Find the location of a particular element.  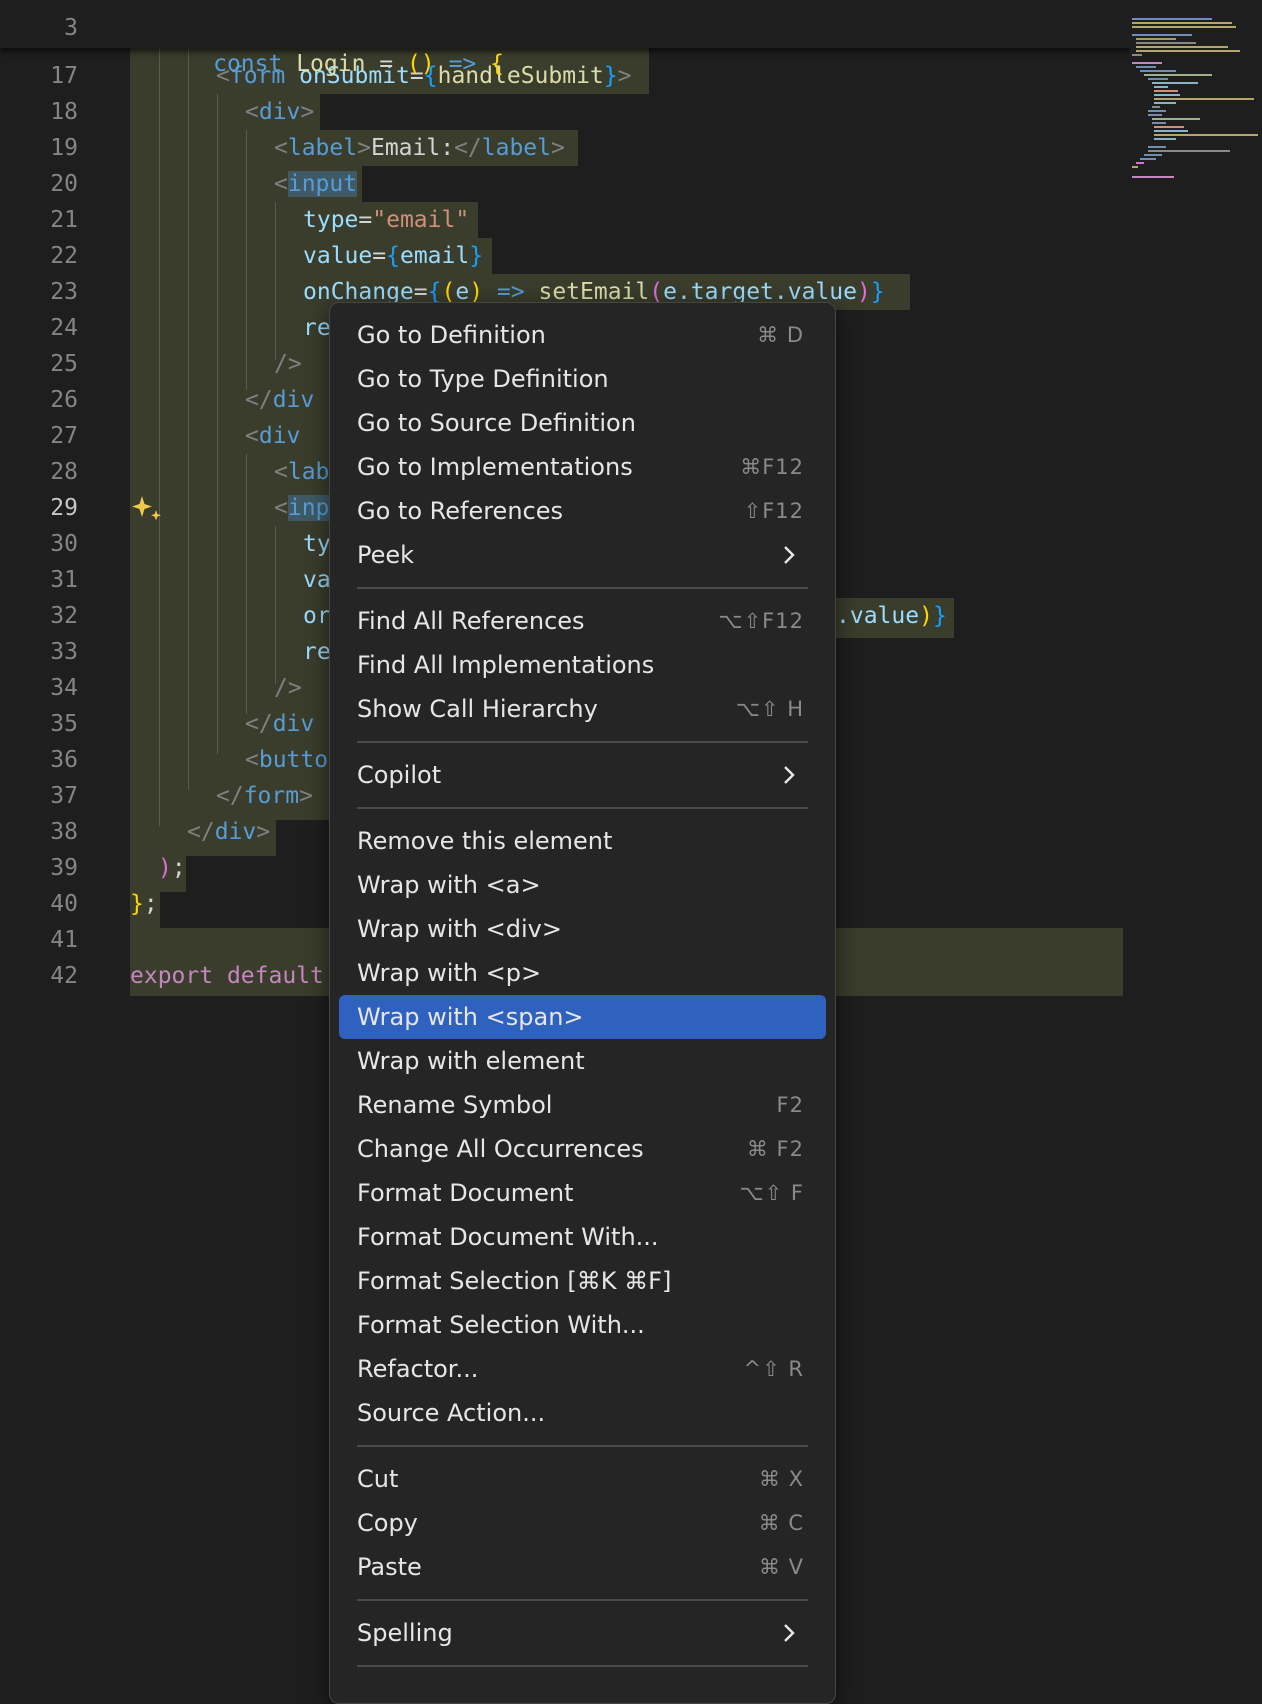

code-line-35: </div is located at coordinates (280, 724).